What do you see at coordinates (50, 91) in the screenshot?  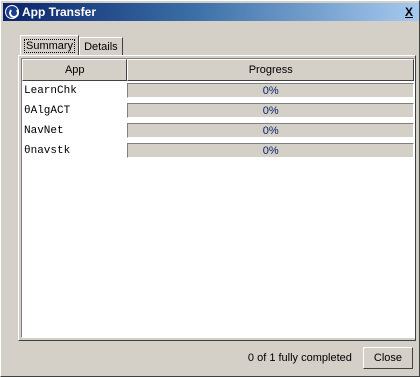 I see `app-name: LearnChk` at bounding box center [50, 91].